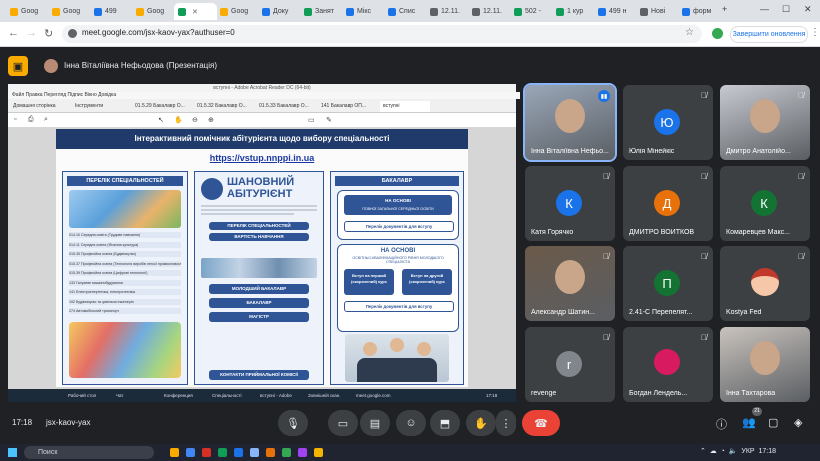 Image resolution: width=820 pixels, height=461 pixels. Describe the element at coordinates (190, 452) in the screenshot. I see `chrome-icon` at that location.